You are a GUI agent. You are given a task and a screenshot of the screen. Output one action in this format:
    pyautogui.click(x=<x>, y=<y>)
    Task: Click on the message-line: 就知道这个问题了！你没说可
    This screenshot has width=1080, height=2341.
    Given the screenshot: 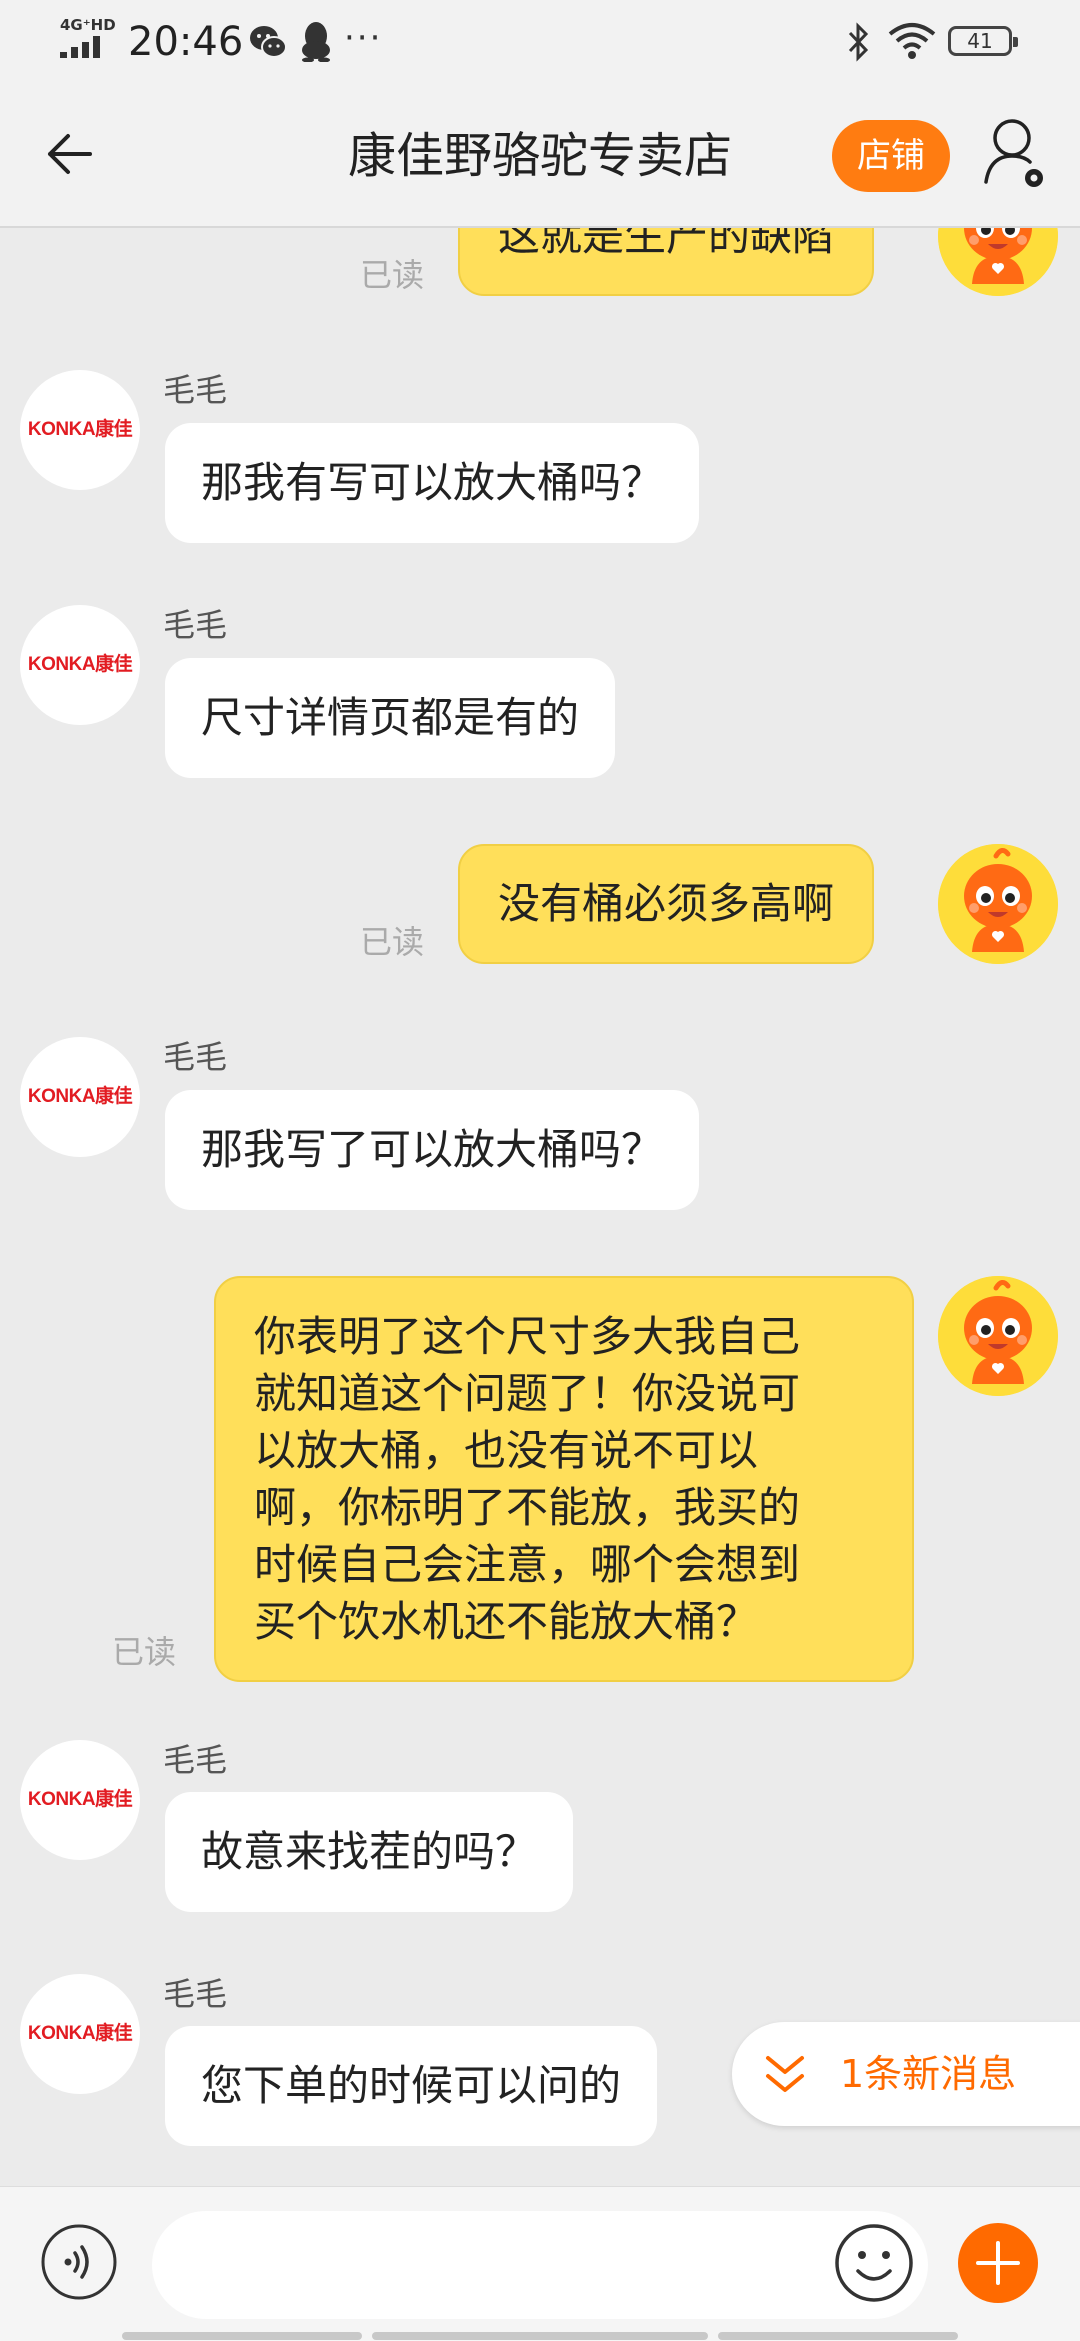 What is the action you would take?
    pyautogui.click(x=527, y=1393)
    